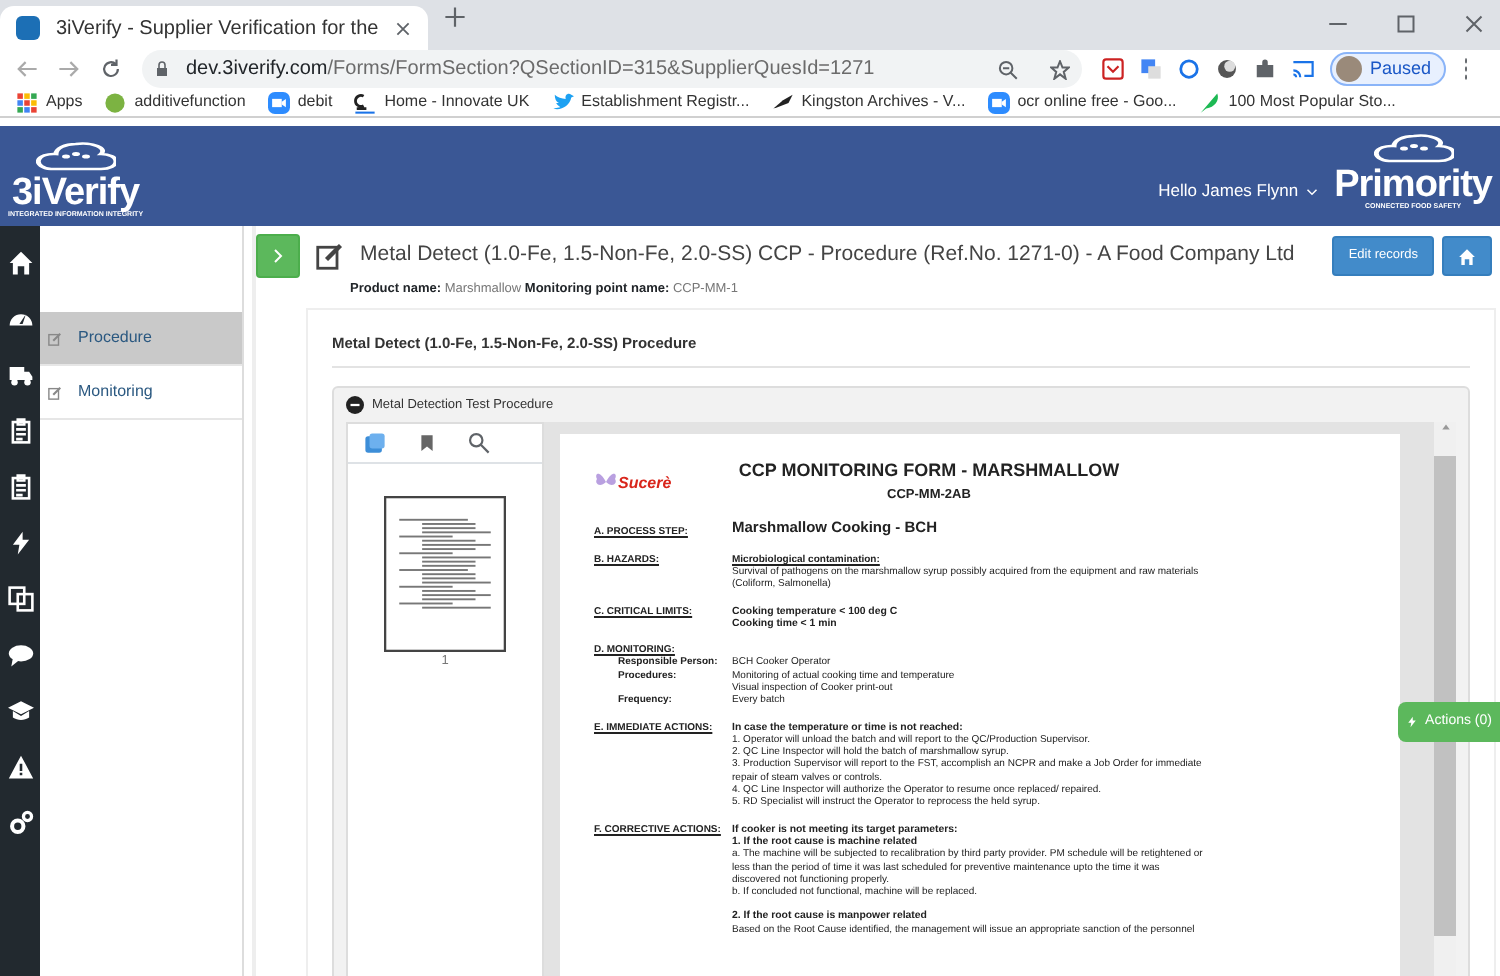  What do you see at coordinates (355, 405) in the screenshot?
I see `collapse-icon` at bounding box center [355, 405].